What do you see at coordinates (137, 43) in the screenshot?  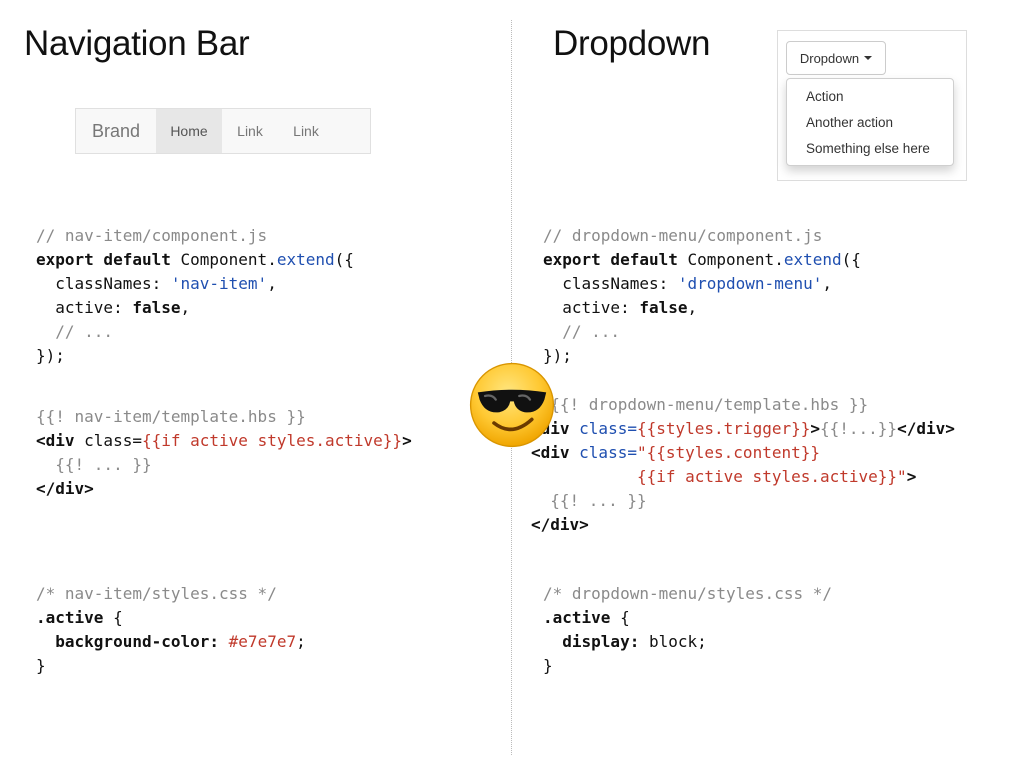 I see `heading-navigation-bar: Navigation Bar` at bounding box center [137, 43].